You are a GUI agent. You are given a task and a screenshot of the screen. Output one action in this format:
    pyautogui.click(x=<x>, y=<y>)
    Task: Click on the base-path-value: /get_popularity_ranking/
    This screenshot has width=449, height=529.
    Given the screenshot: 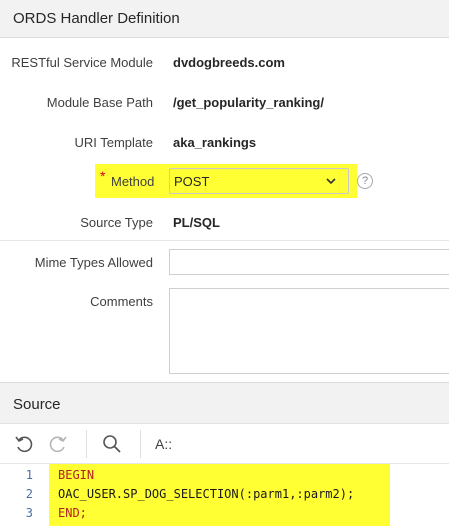 What is the action you would take?
    pyautogui.click(x=248, y=102)
    